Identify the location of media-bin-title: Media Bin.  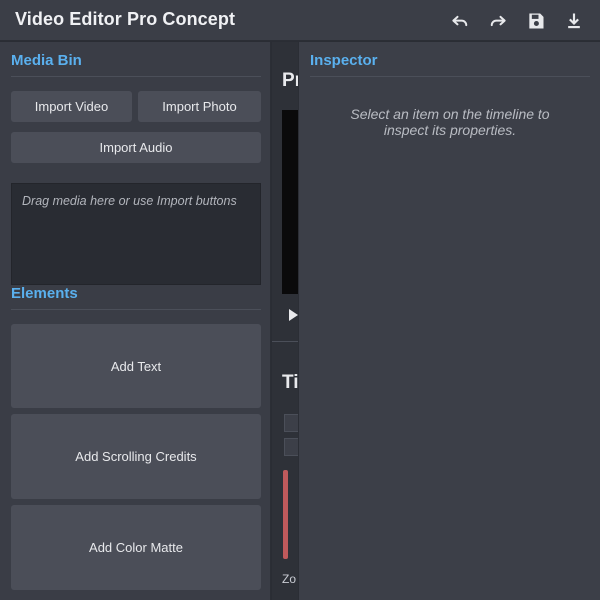
(46, 60).